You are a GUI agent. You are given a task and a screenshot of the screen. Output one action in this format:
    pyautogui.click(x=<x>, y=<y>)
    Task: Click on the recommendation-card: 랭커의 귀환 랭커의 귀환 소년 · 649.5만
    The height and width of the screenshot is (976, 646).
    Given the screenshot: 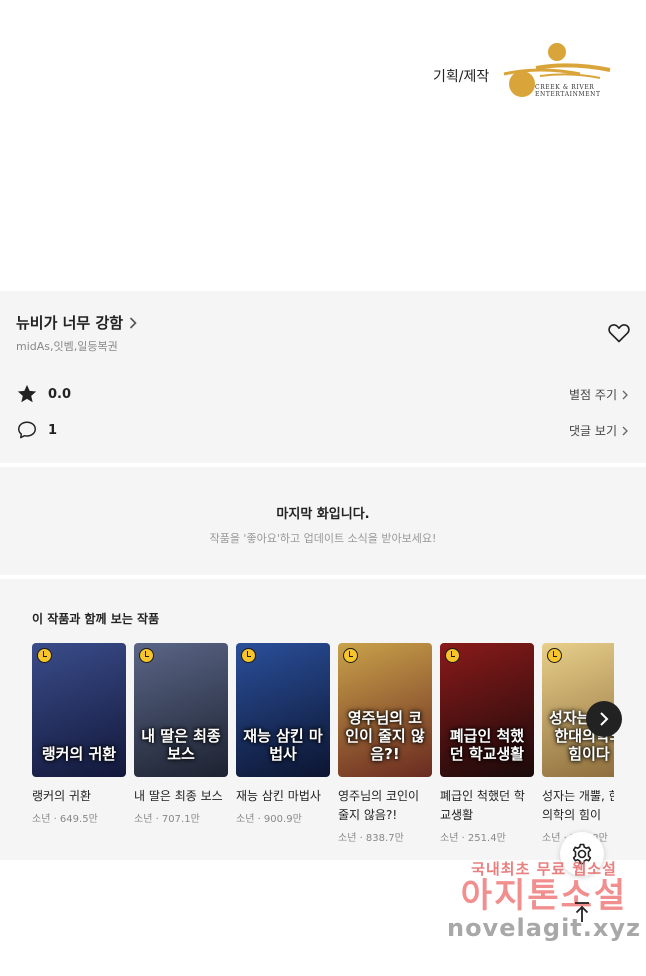 What is the action you would take?
    pyautogui.click(x=79, y=734)
    